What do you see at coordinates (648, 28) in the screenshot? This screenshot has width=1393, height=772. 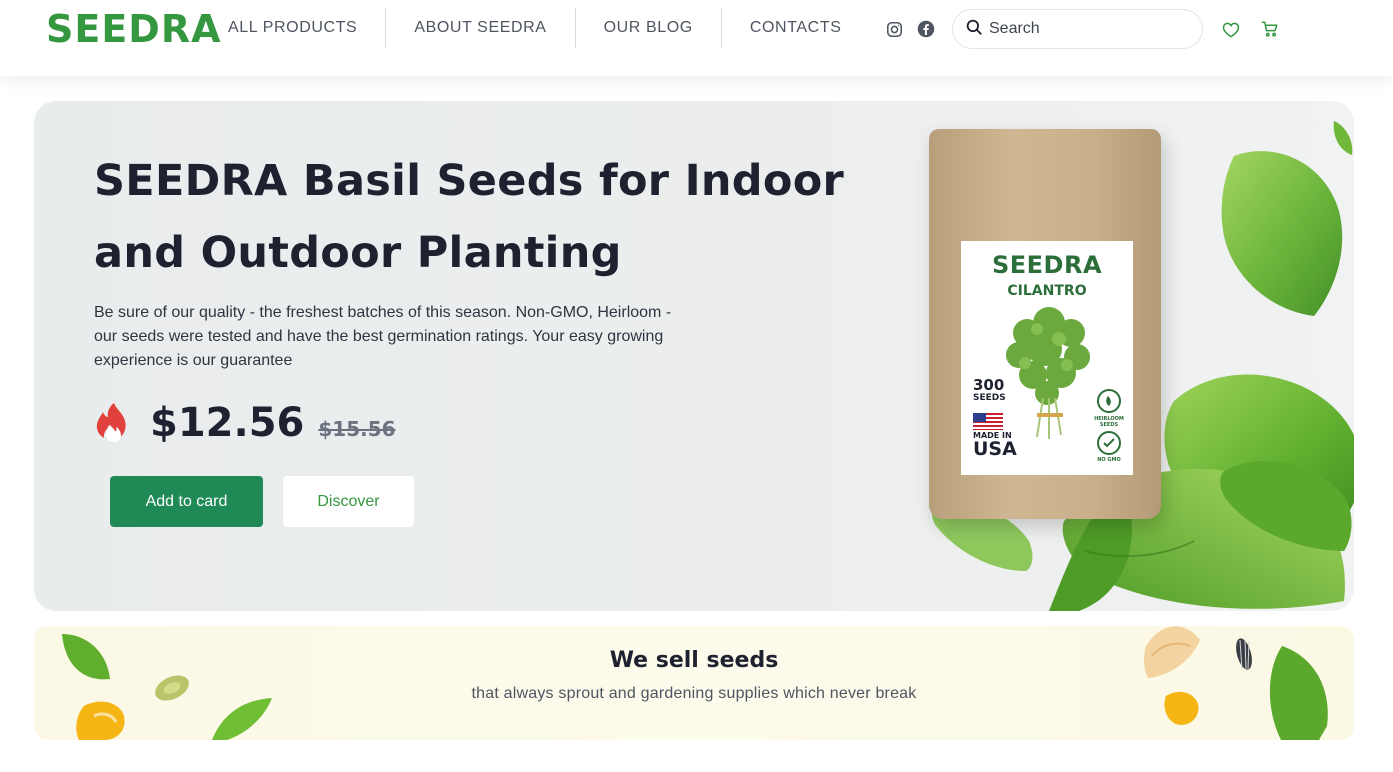 I see `nav-our-blog: OUR BLOG` at bounding box center [648, 28].